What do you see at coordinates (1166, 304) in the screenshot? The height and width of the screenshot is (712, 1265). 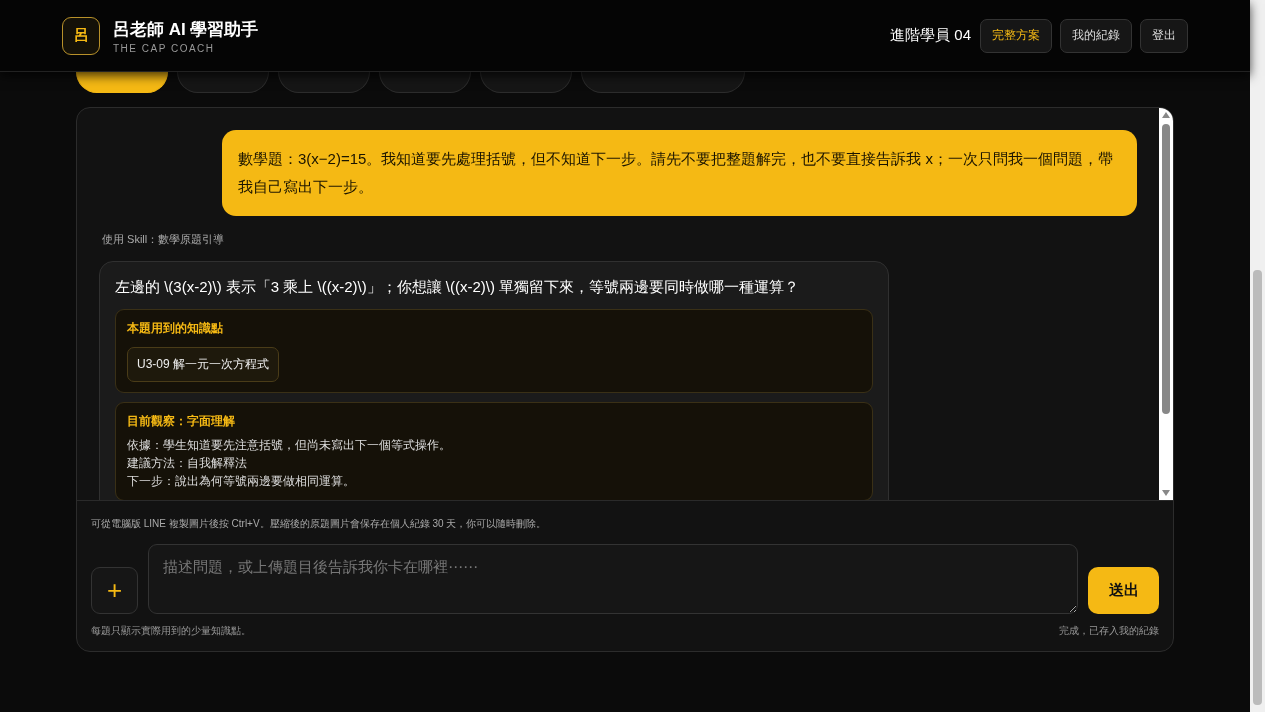 I see `scrollbar` at bounding box center [1166, 304].